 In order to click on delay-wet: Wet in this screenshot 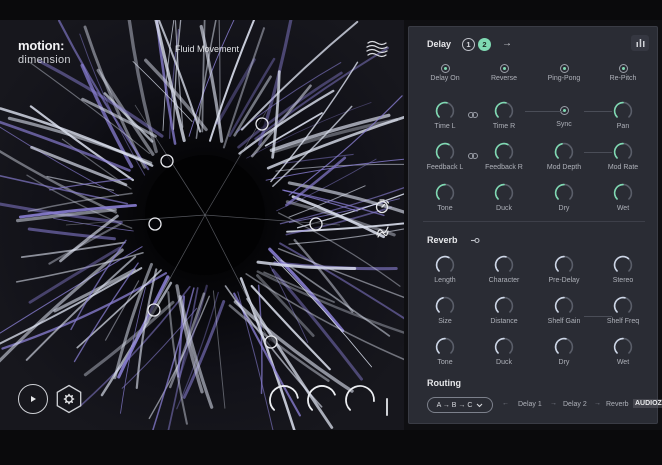, I will do `click(623, 197)`.